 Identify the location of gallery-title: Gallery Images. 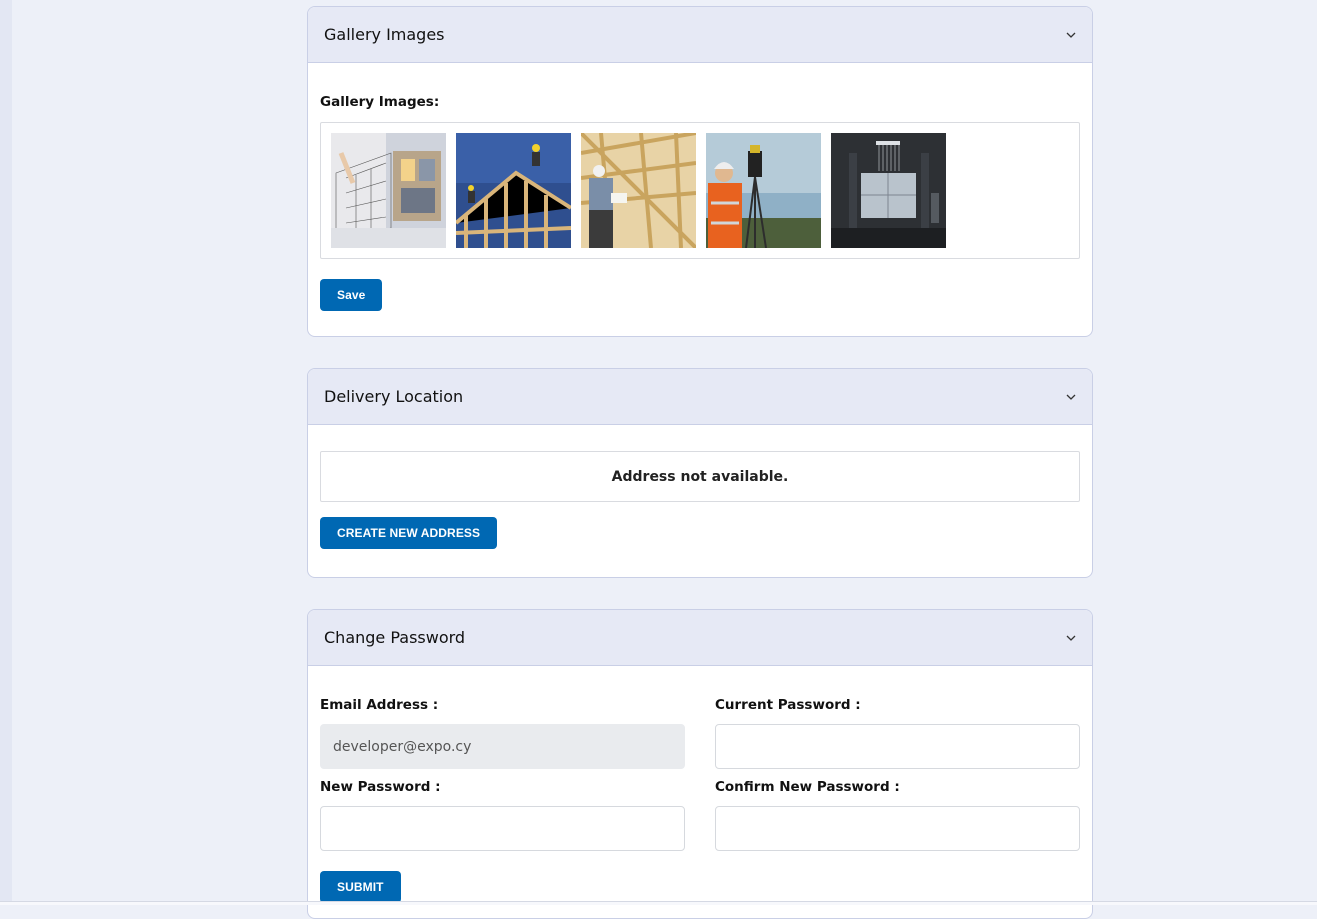
(384, 34).